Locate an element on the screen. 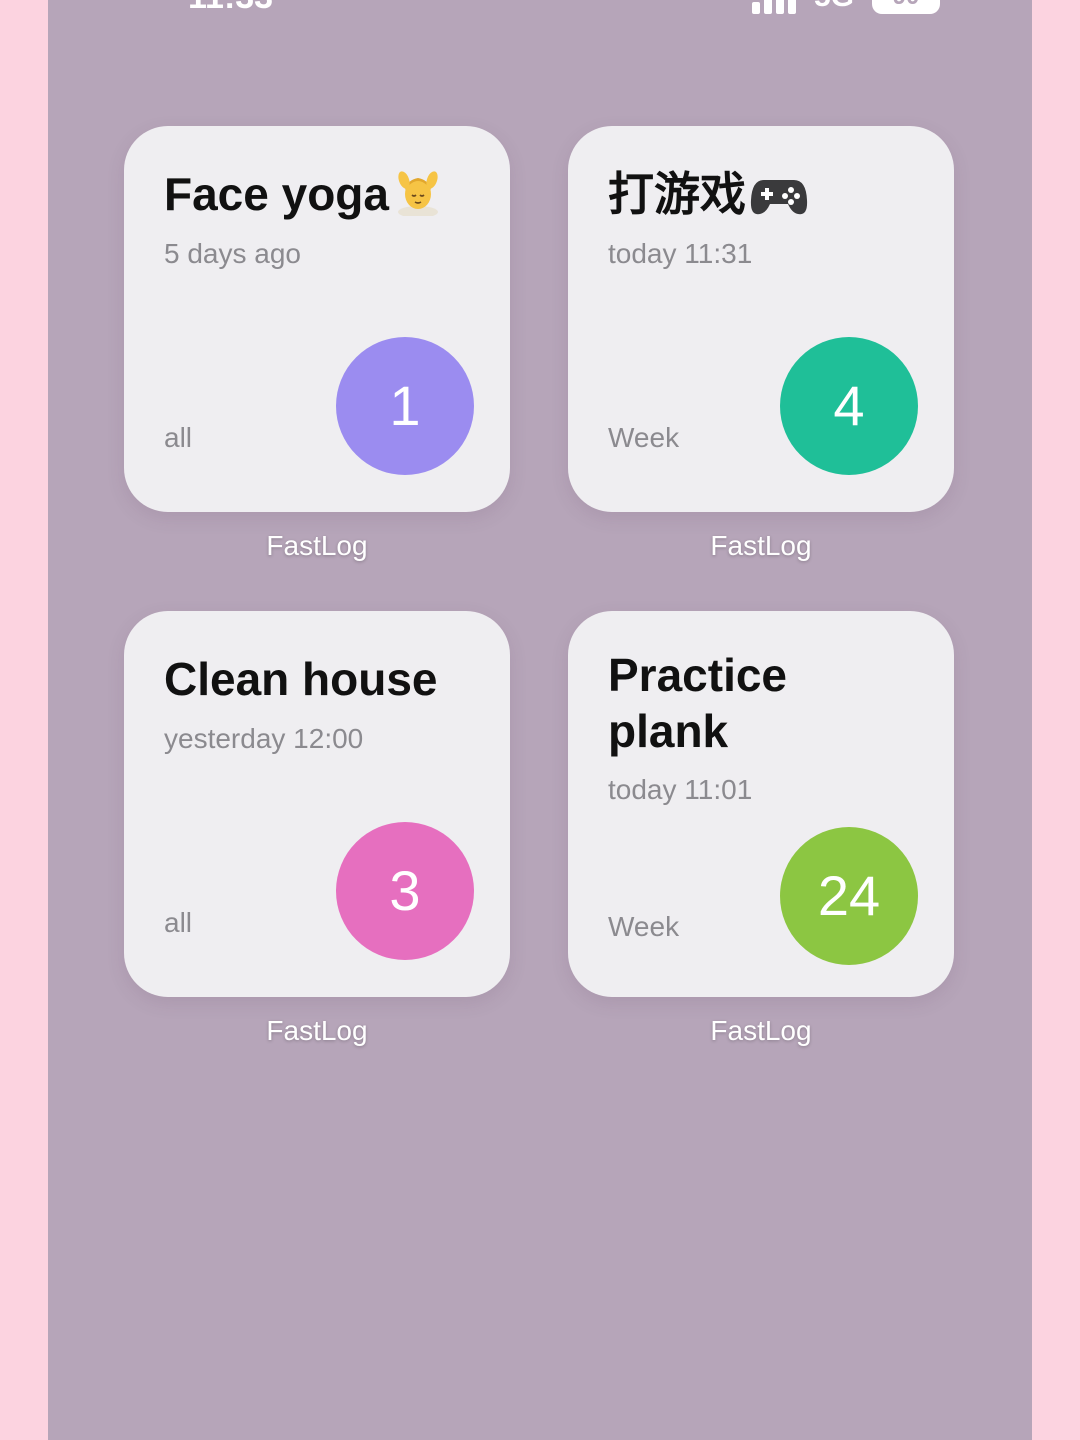 The width and height of the screenshot is (1080, 1440). massage-face-icon is located at coordinates (418, 198).